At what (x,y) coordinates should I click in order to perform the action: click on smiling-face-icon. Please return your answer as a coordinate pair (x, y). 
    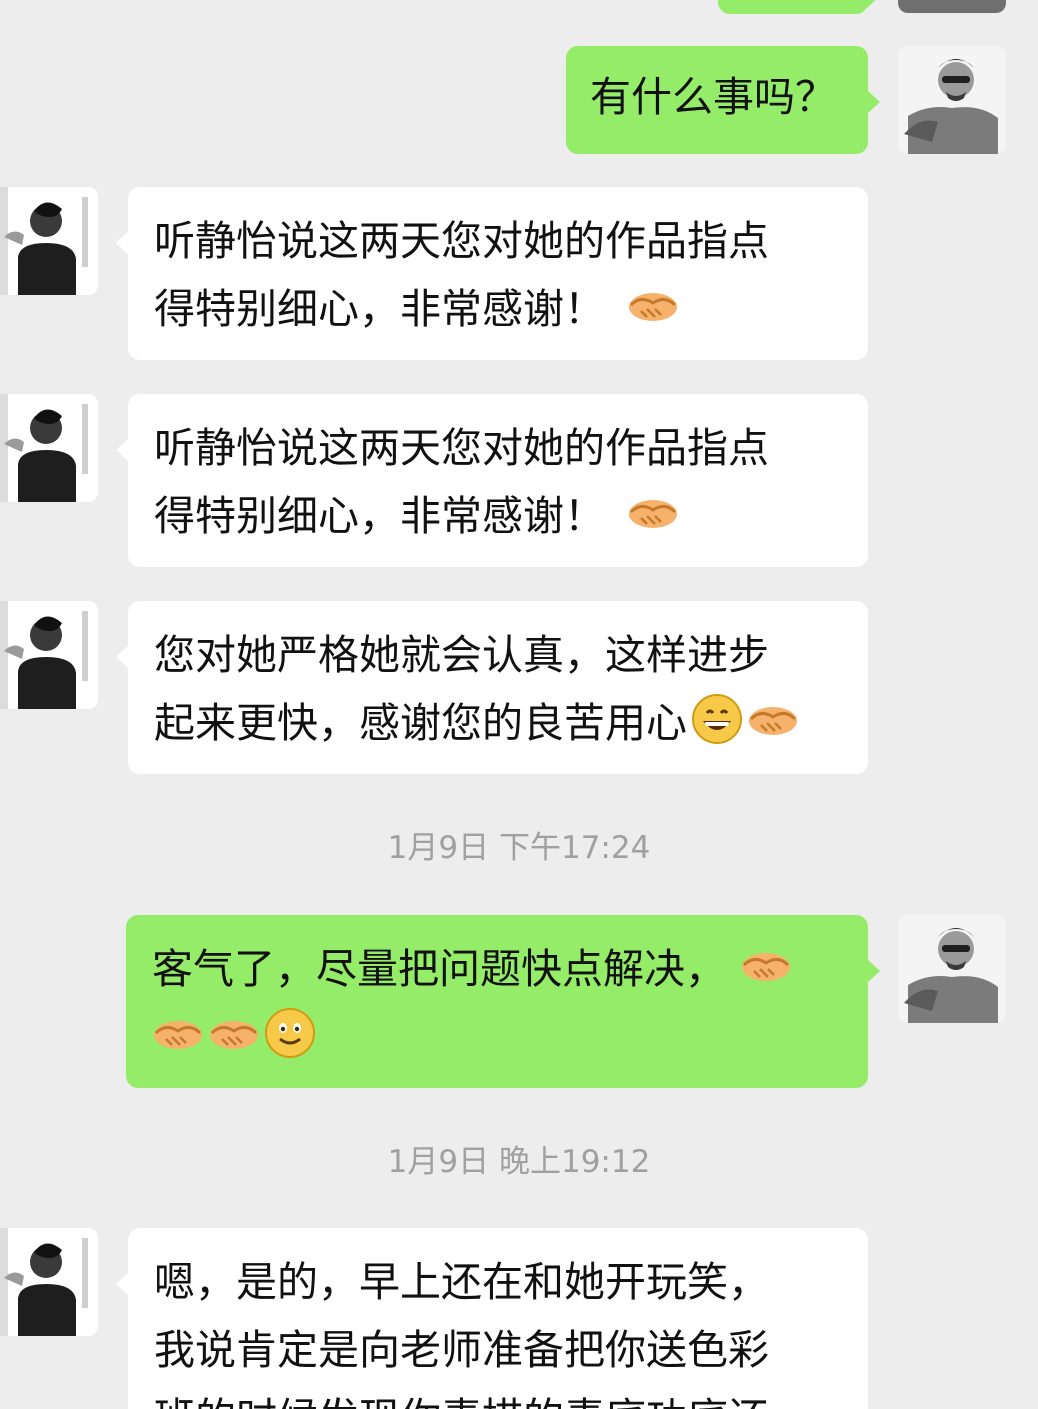
    Looking at the image, I should click on (290, 1033).